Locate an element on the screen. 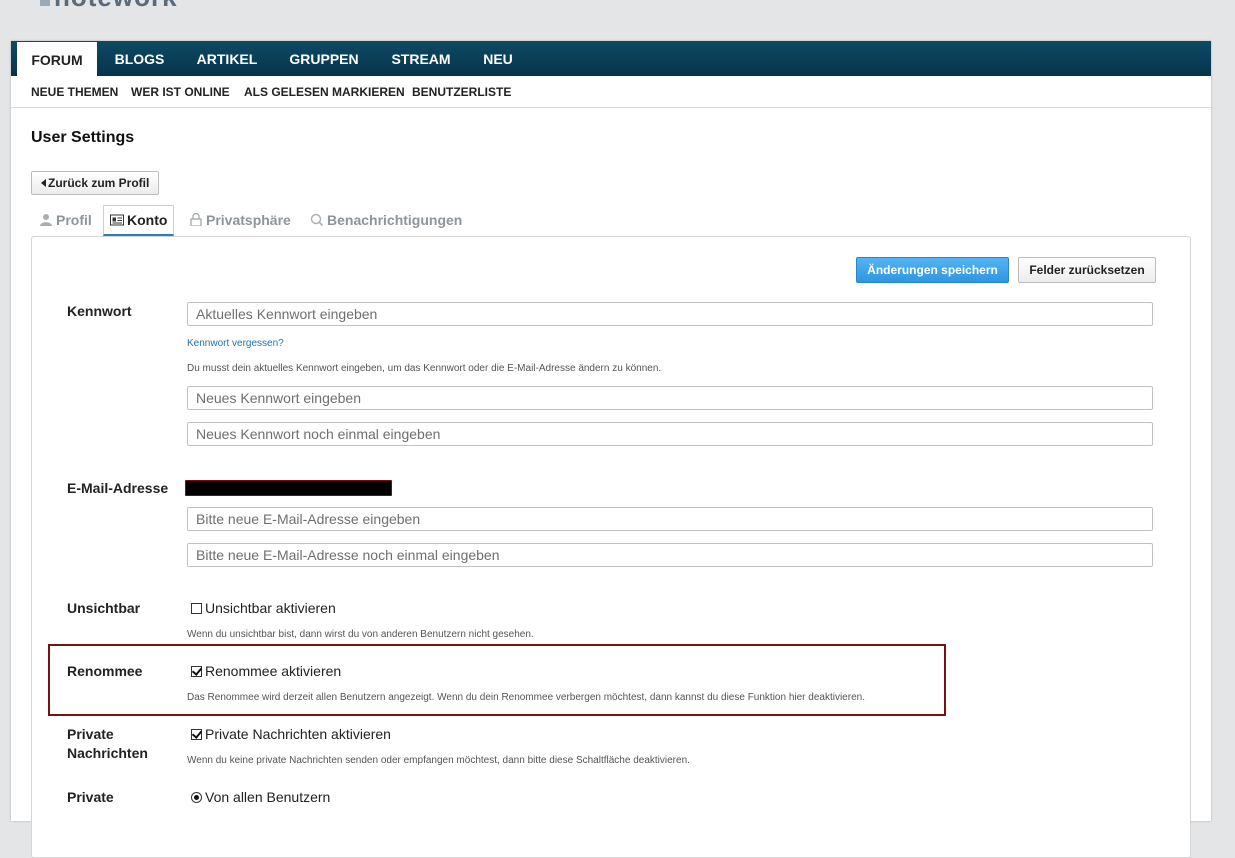  private-from-label: Private is located at coordinates (90, 797).